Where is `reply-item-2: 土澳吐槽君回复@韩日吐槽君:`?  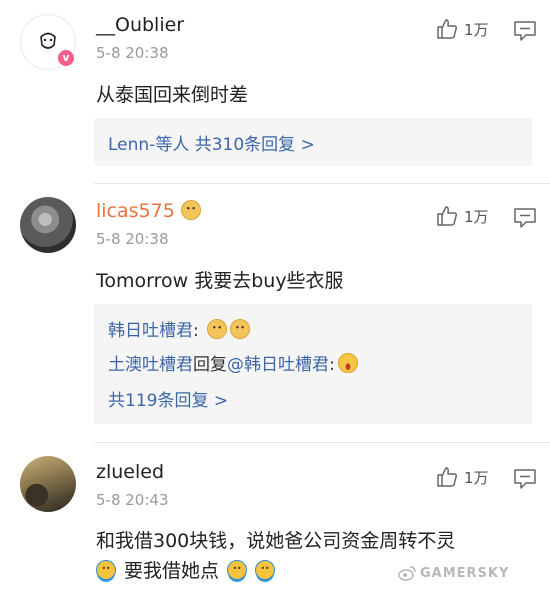
reply-item-2: 土澳吐槽君回复@韩日吐槽君: is located at coordinates (233, 362).